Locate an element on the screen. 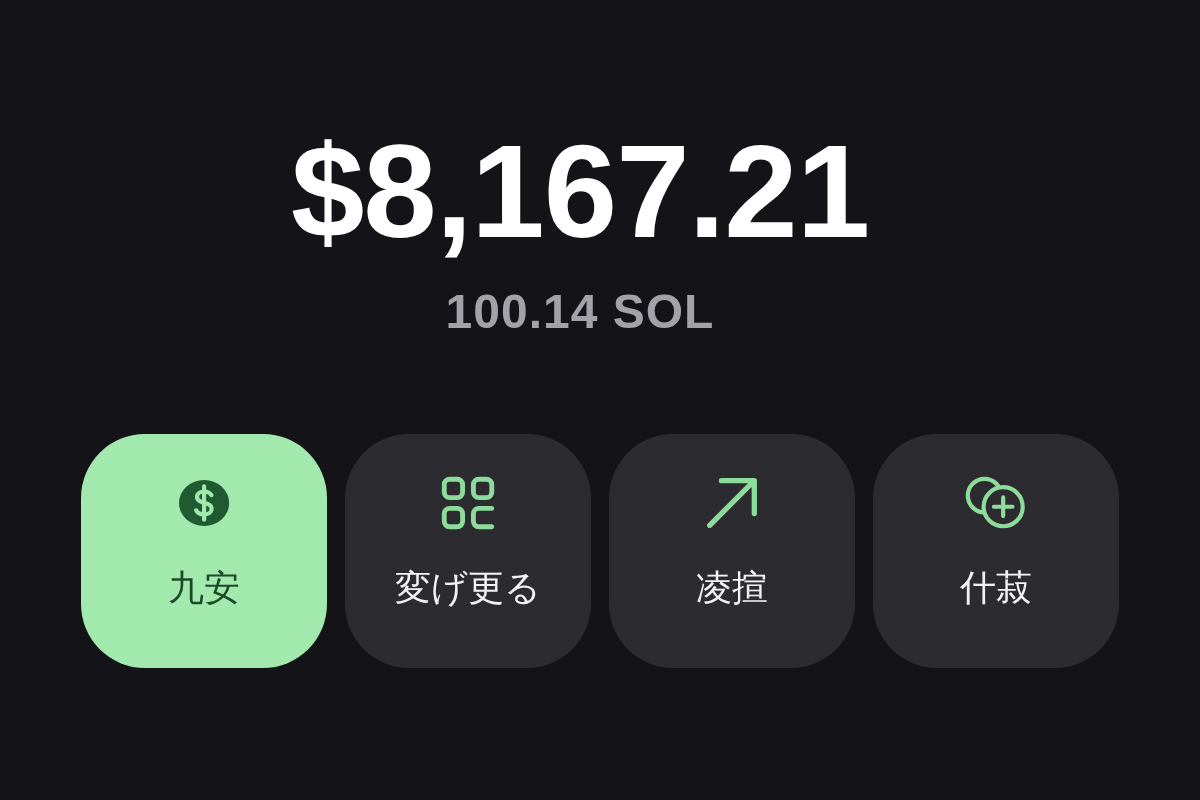 This screenshot has width=1200, height=800. dollar-coin-icon is located at coordinates (204, 503).